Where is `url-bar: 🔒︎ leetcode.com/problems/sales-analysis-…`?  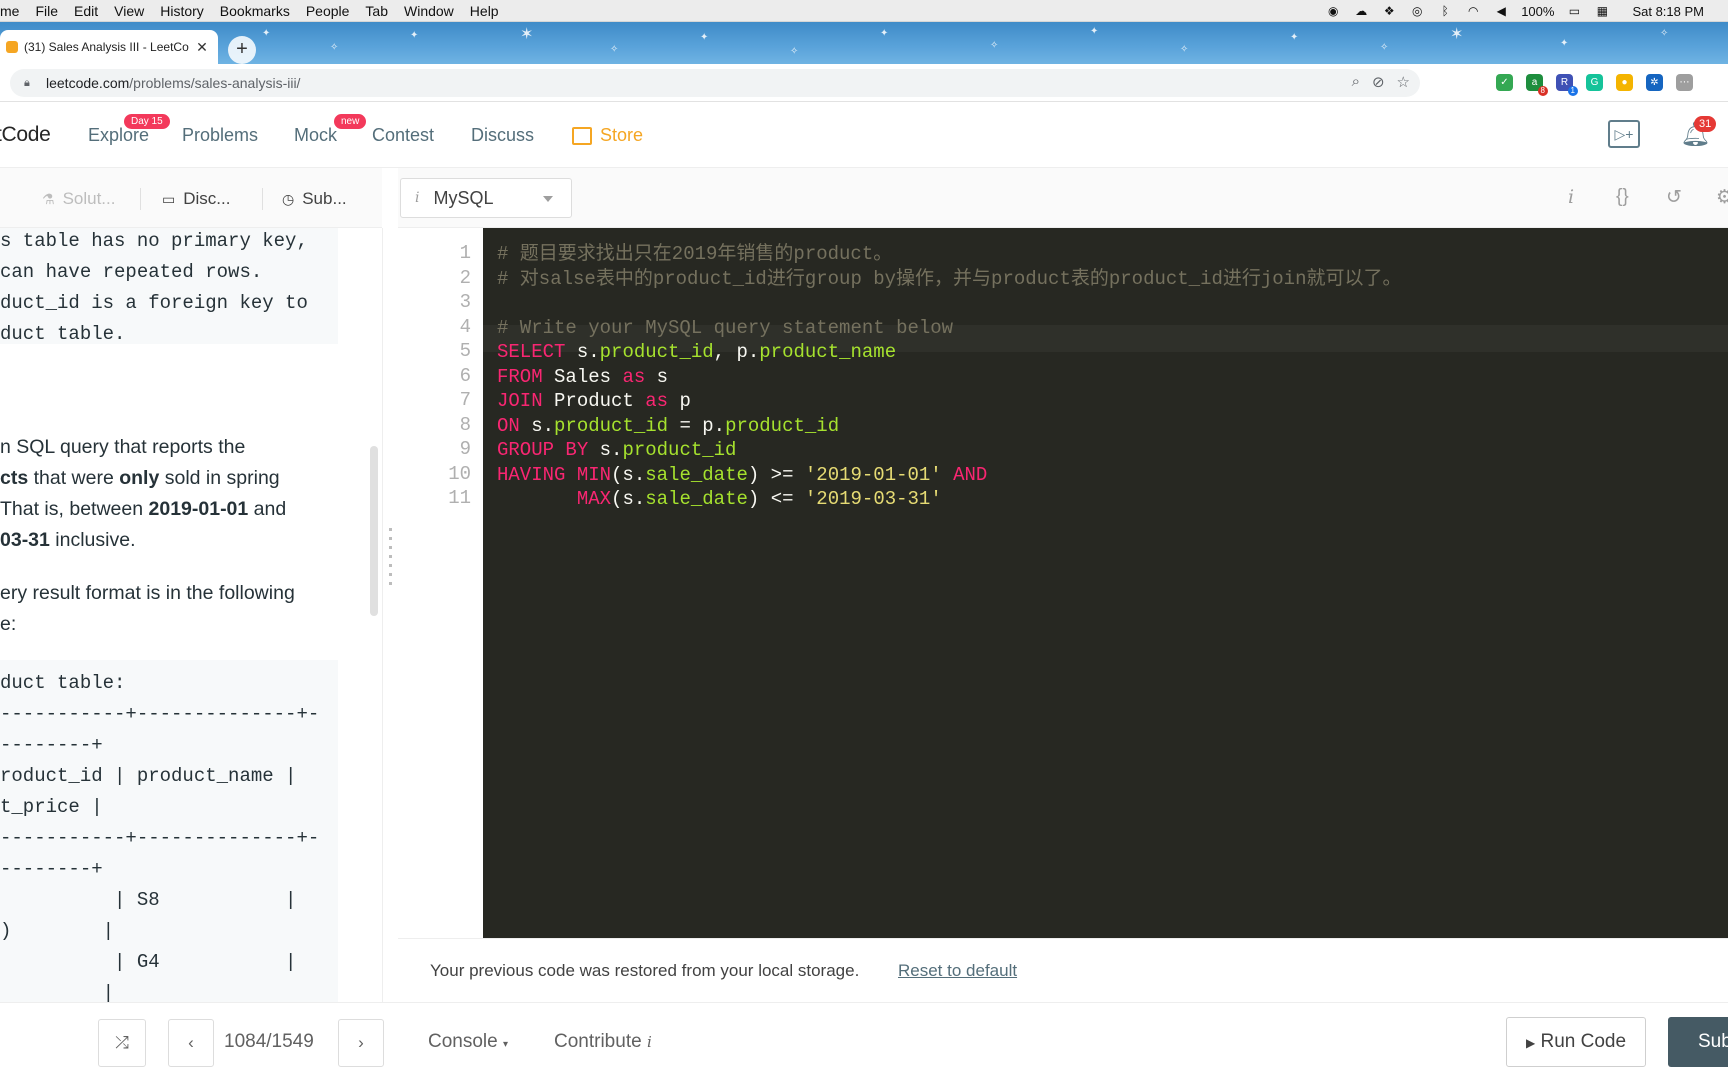
url-bar: 🔒︎ leetcode.com/problems/sales-analysis-… is located at coordinates (715, 83).